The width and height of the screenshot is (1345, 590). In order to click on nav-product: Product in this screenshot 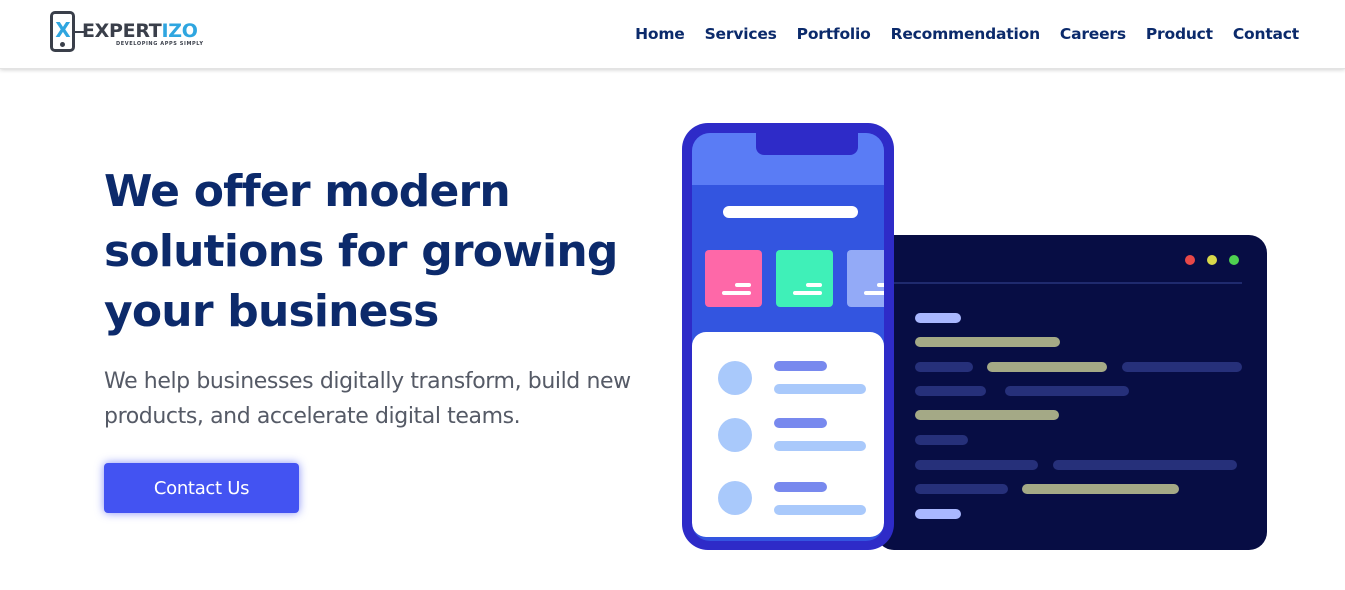, I will do `click(1179, 34)`.